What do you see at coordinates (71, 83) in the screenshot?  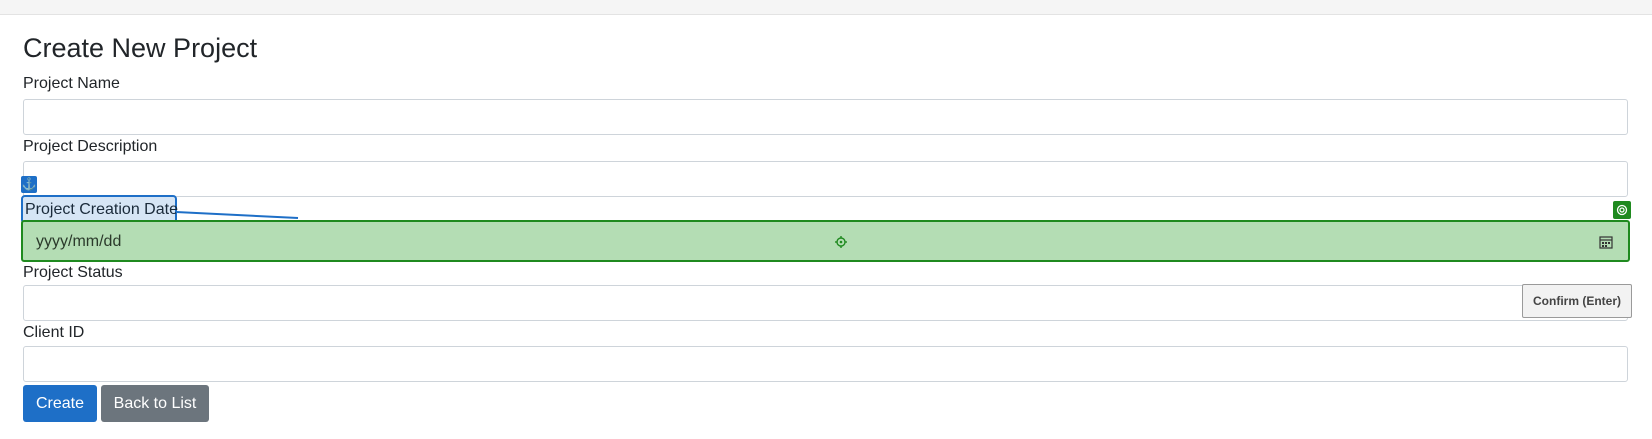 I see `project-name-label: Project Name` at bounding box center [71, 83].